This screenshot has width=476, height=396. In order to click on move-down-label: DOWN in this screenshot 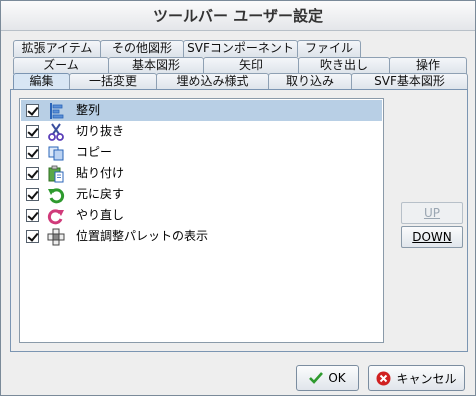, I will do `click(432, 237)`.